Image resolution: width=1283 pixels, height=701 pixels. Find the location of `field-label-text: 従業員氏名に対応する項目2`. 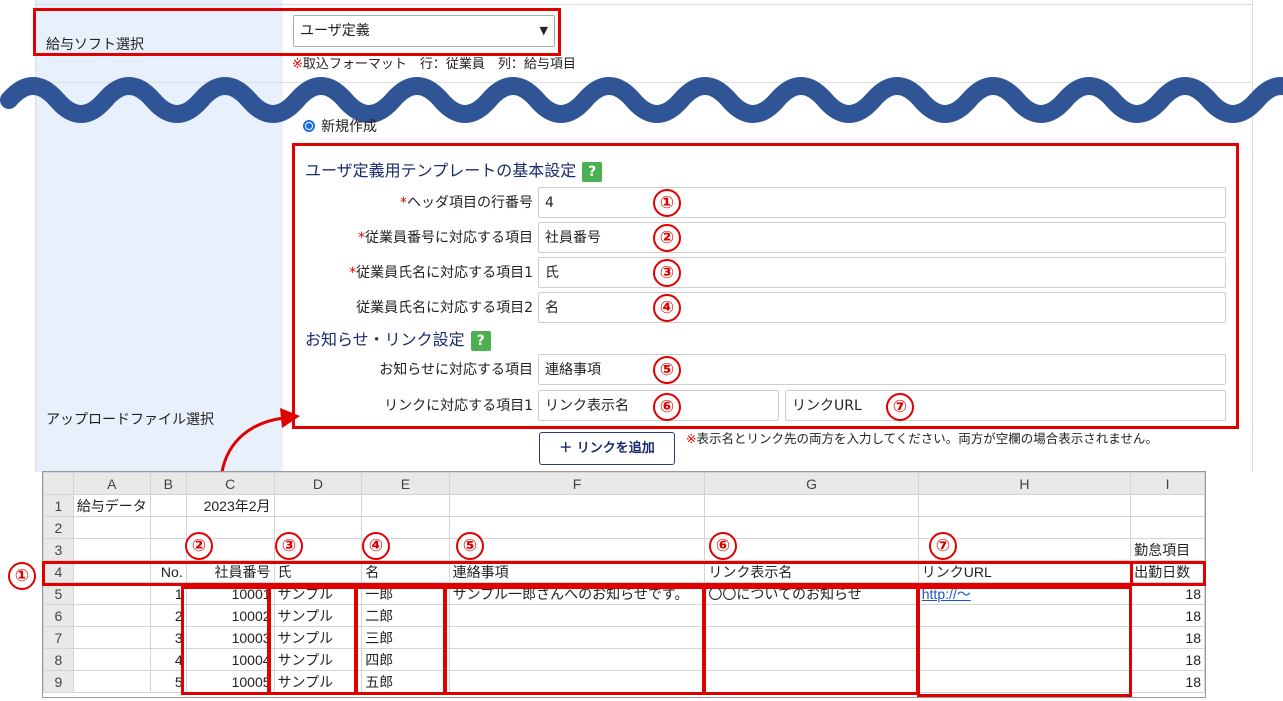

field-label-text: 従業員氏名に対応する項目2 is located at coordinates (444, 308).